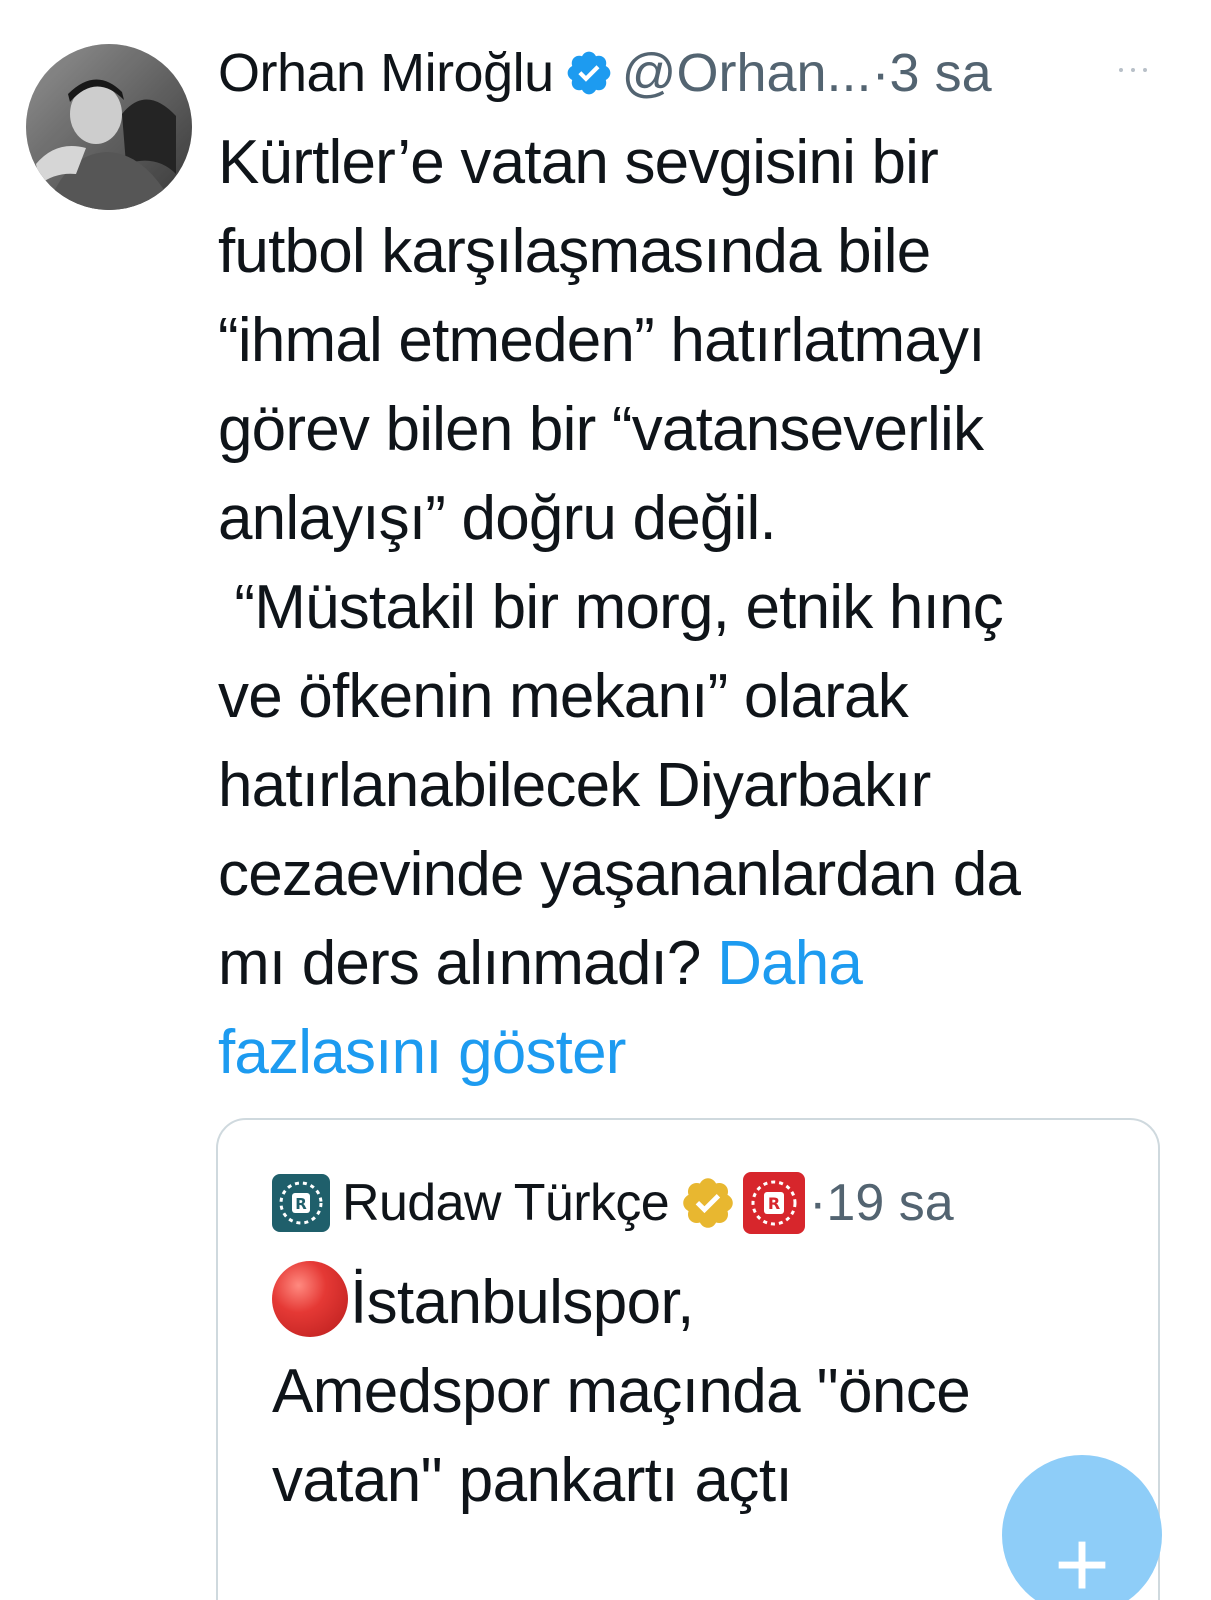  Describe the element at coordinates (1082, 1555) in the screenshot. I see `plus-icon: +` at that location.